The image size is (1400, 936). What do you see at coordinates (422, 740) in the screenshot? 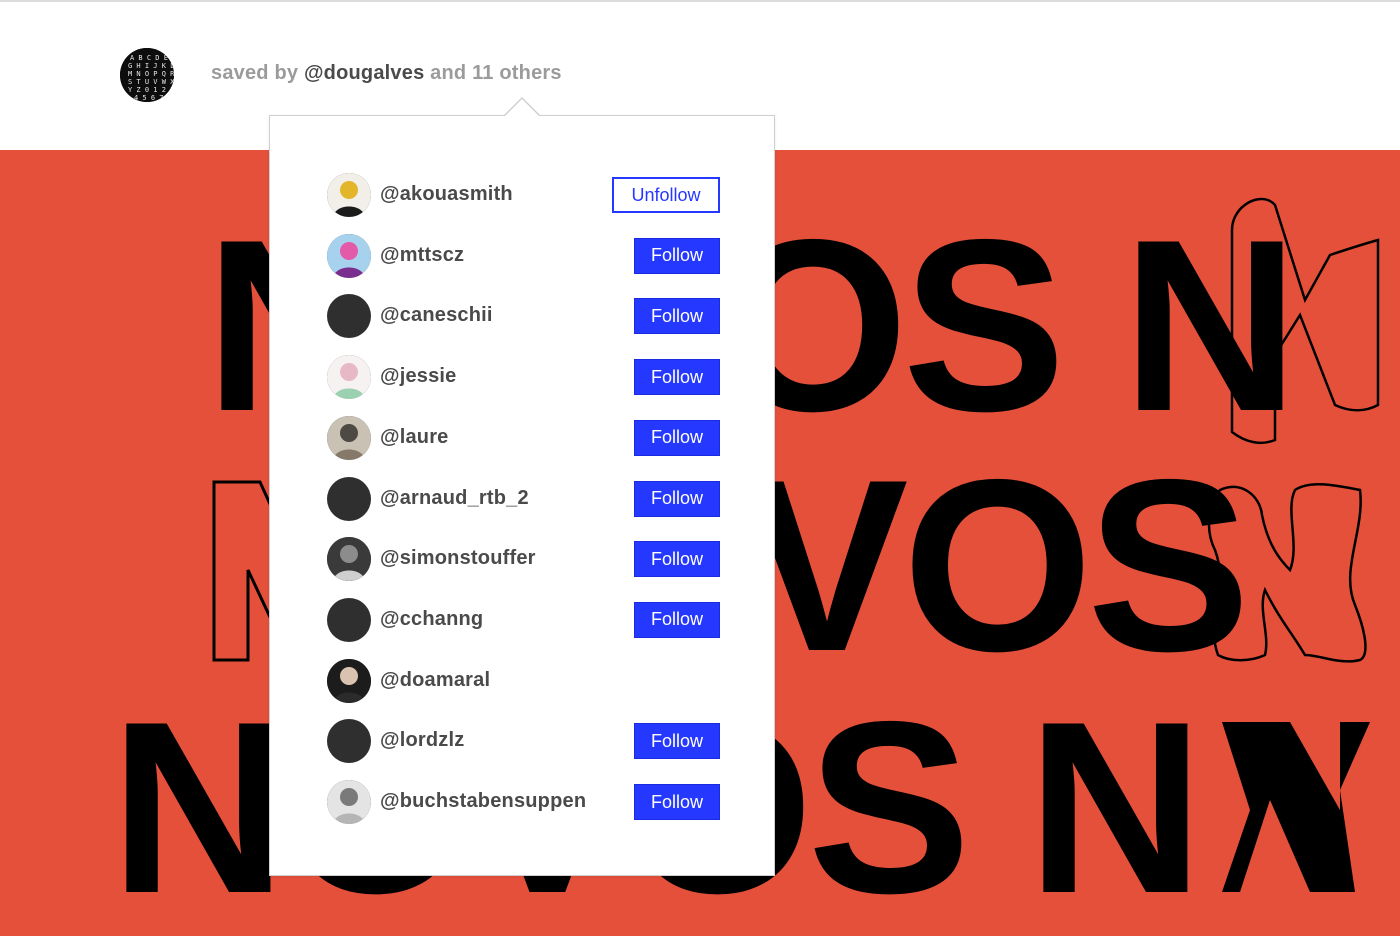
I see `user-handle-link: @lordzlz` at bounding box center [422, 740].